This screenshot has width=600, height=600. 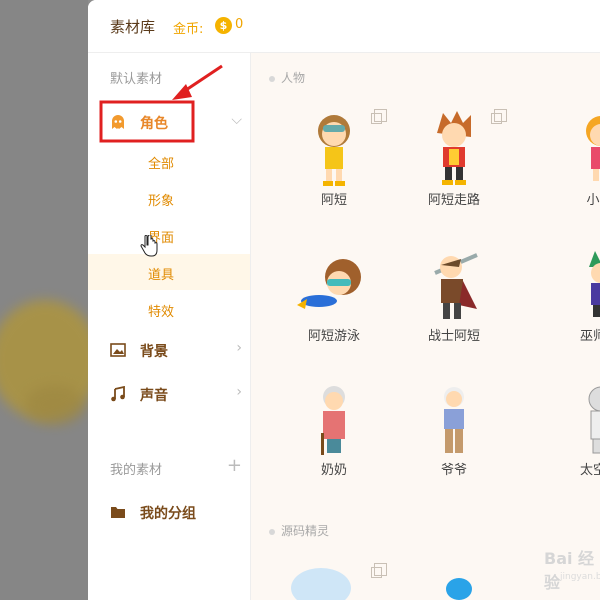 What do you see at coordinates (344, 26) in the screenshot?
I see `dialog-header: 素材库 金币: $ 0` at bounding box center [344, 26].